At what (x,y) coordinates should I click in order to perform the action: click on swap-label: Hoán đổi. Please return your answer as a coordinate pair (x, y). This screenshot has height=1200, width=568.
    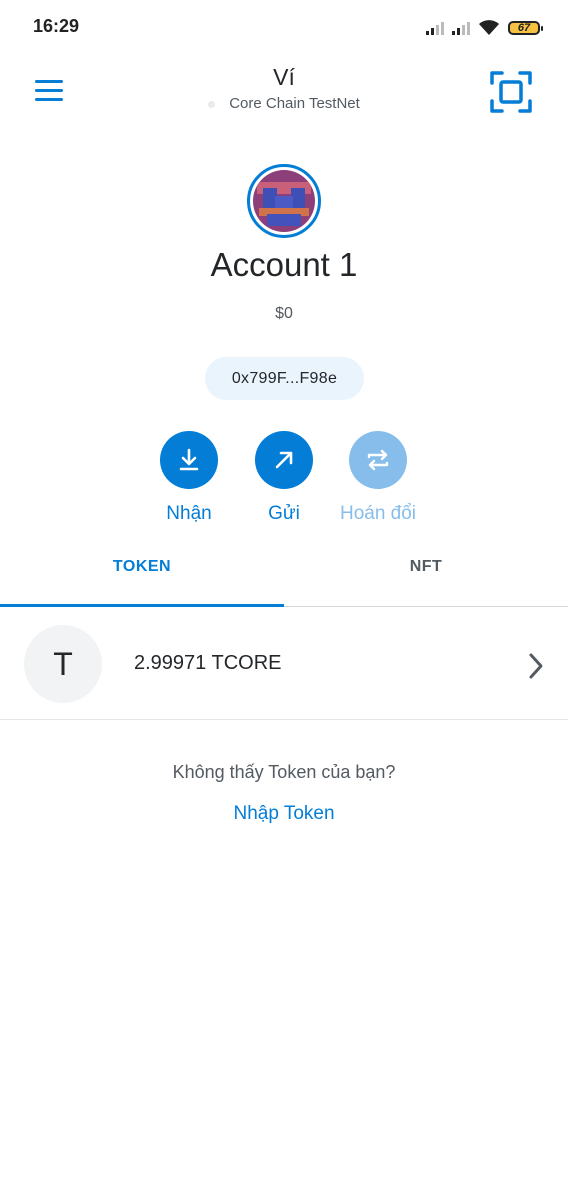
    Looking at the image, I should click on (378, 513).